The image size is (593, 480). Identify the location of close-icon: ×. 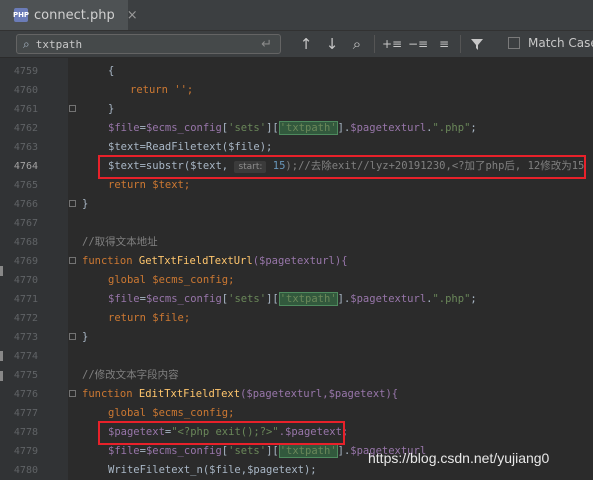
(132, 15).